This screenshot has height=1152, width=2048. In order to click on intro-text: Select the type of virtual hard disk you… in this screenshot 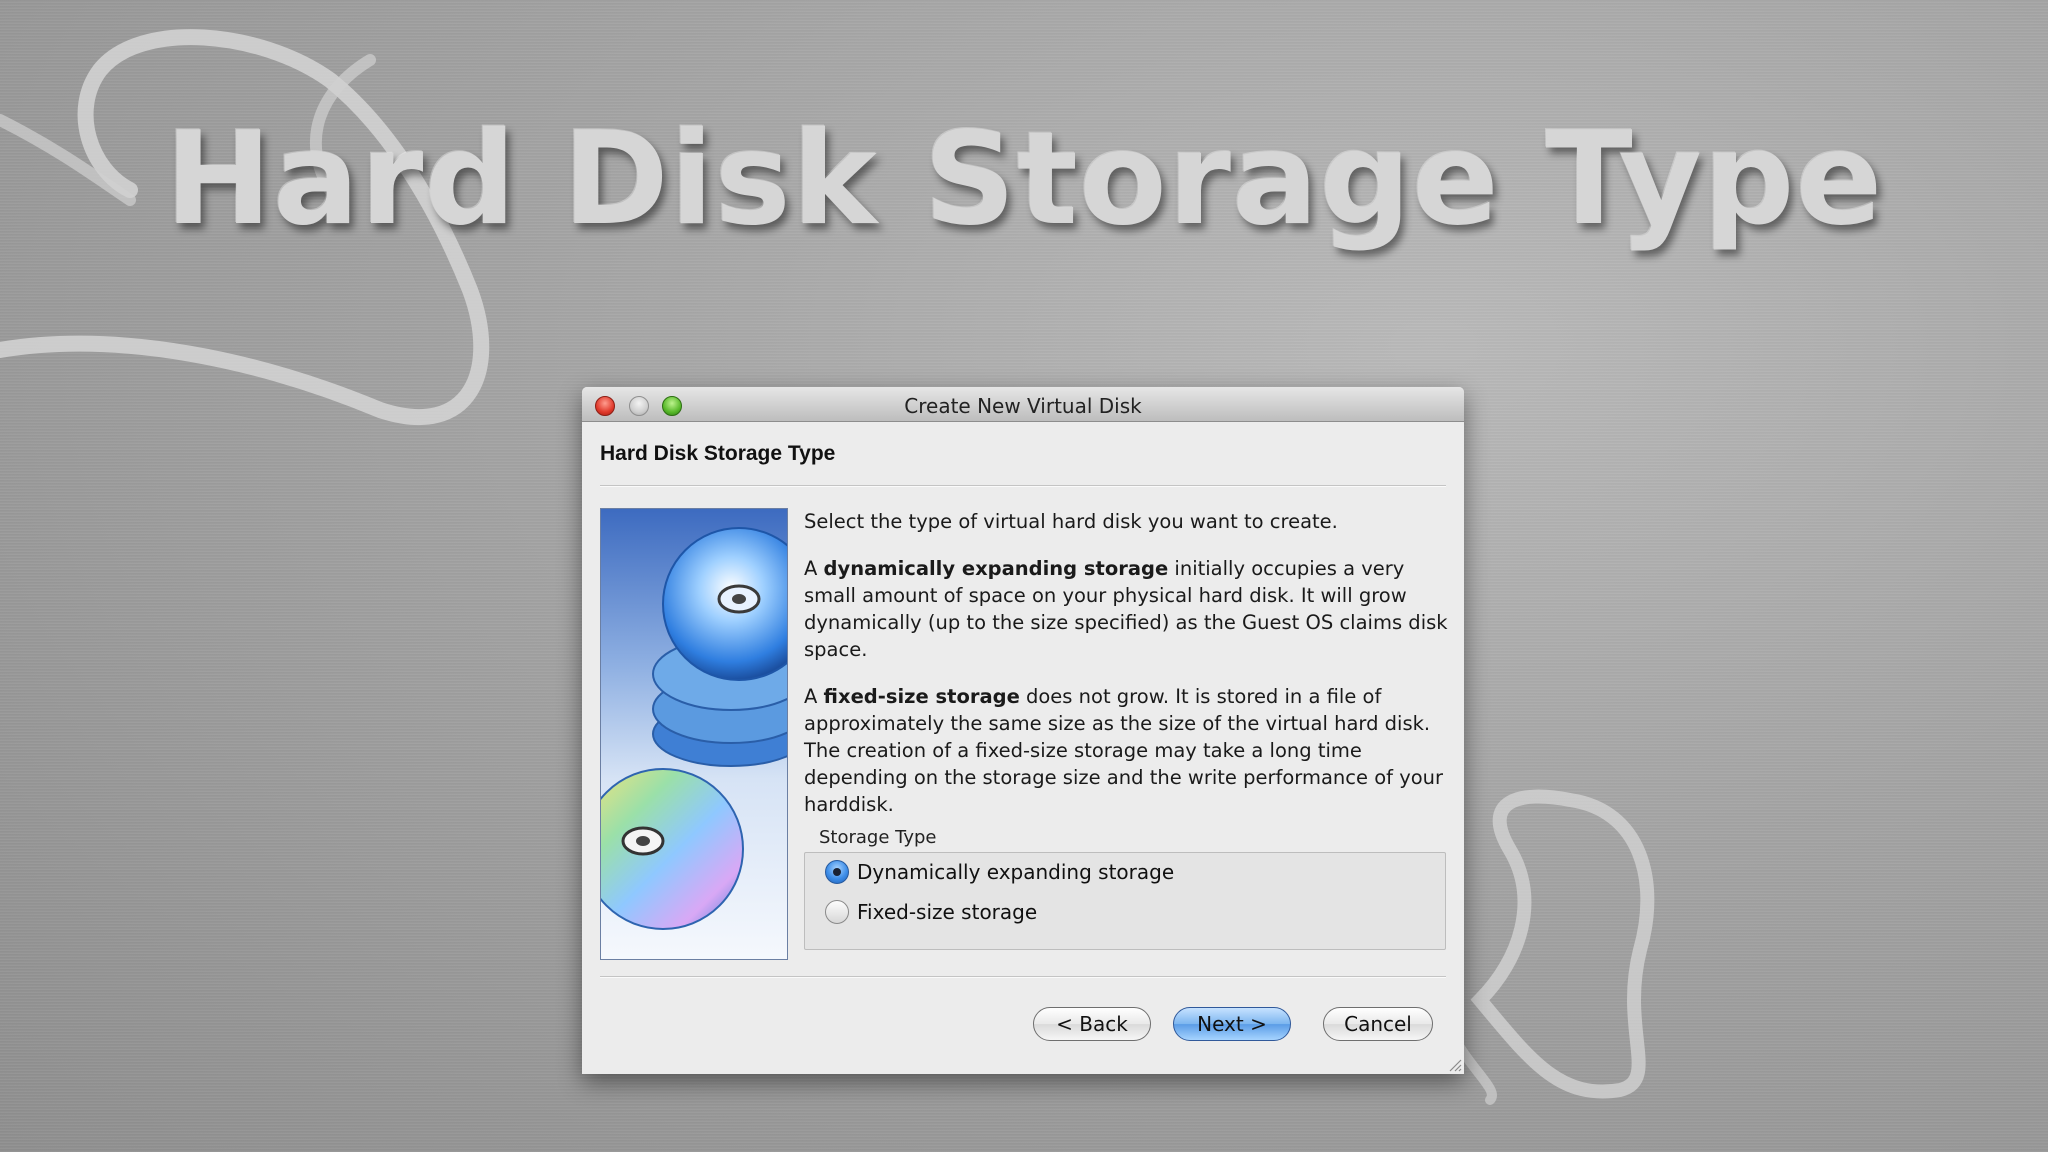, I will do `click(1071, 521)`.